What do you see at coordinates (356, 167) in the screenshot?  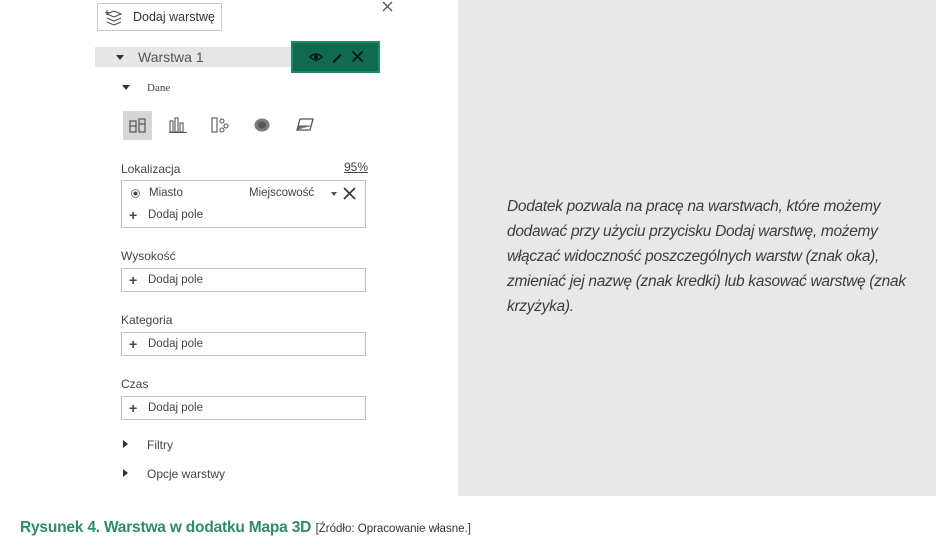 I see `location-confidence: 95%` at bounding box center [356, 167].